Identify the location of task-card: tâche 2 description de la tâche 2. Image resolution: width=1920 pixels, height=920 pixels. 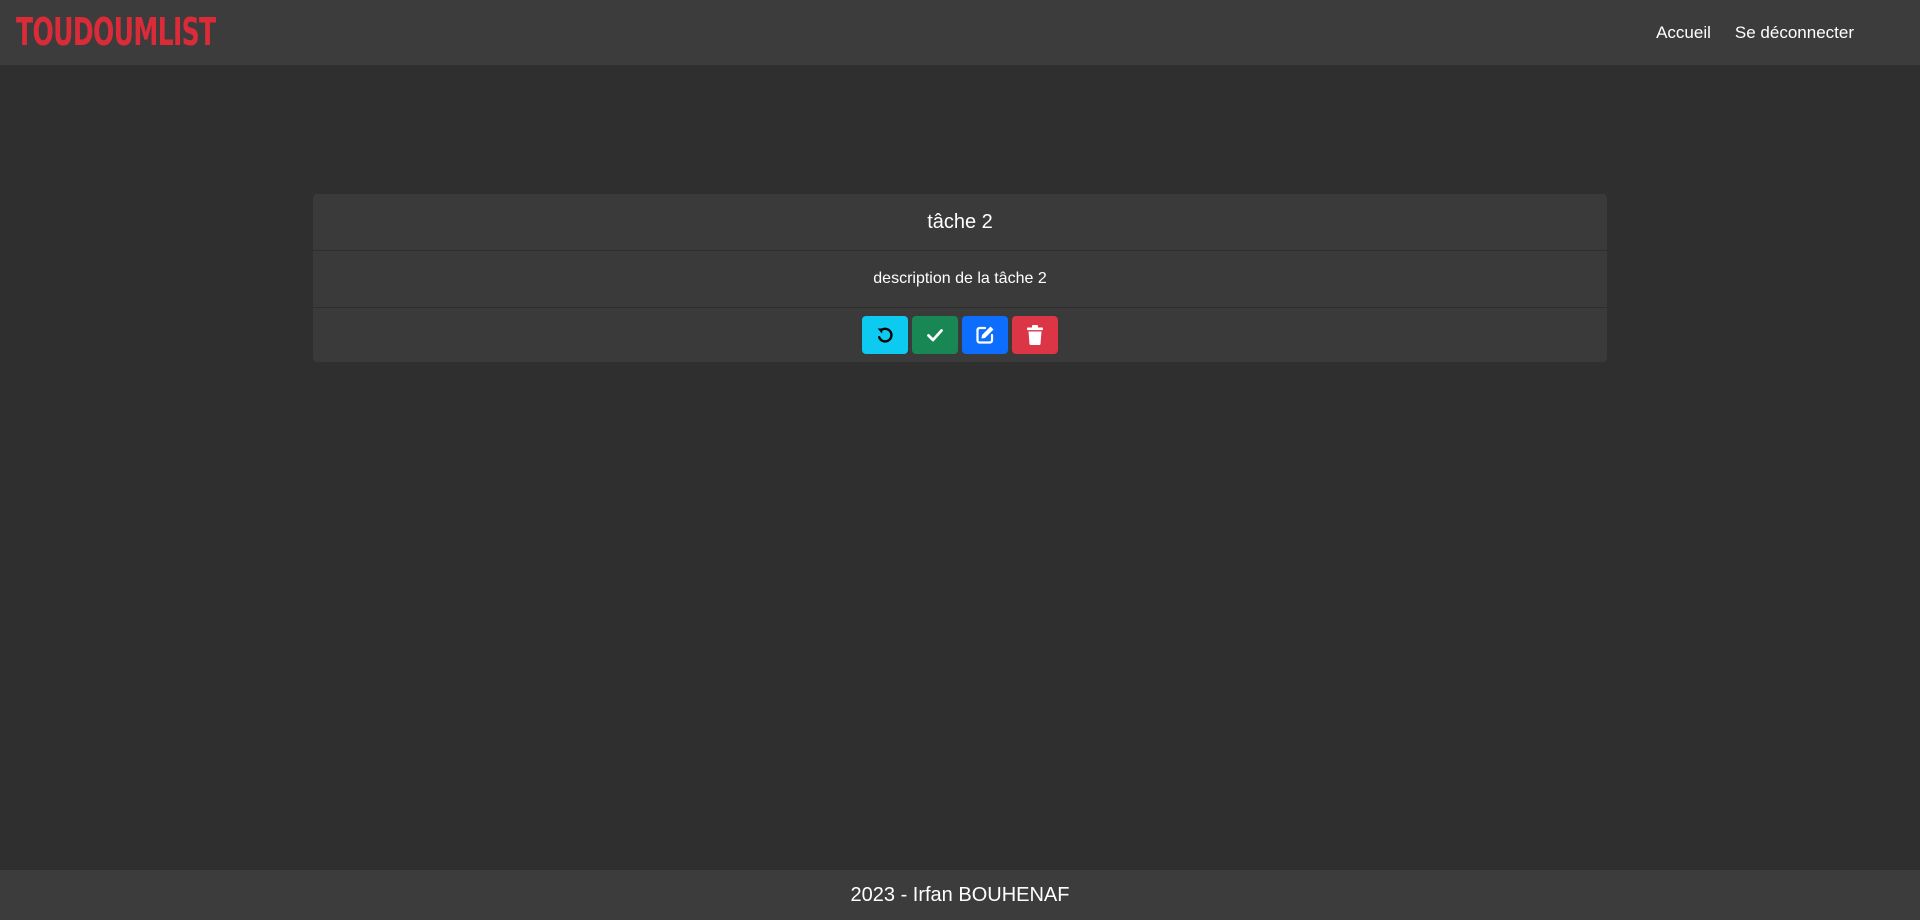
(960, 278).